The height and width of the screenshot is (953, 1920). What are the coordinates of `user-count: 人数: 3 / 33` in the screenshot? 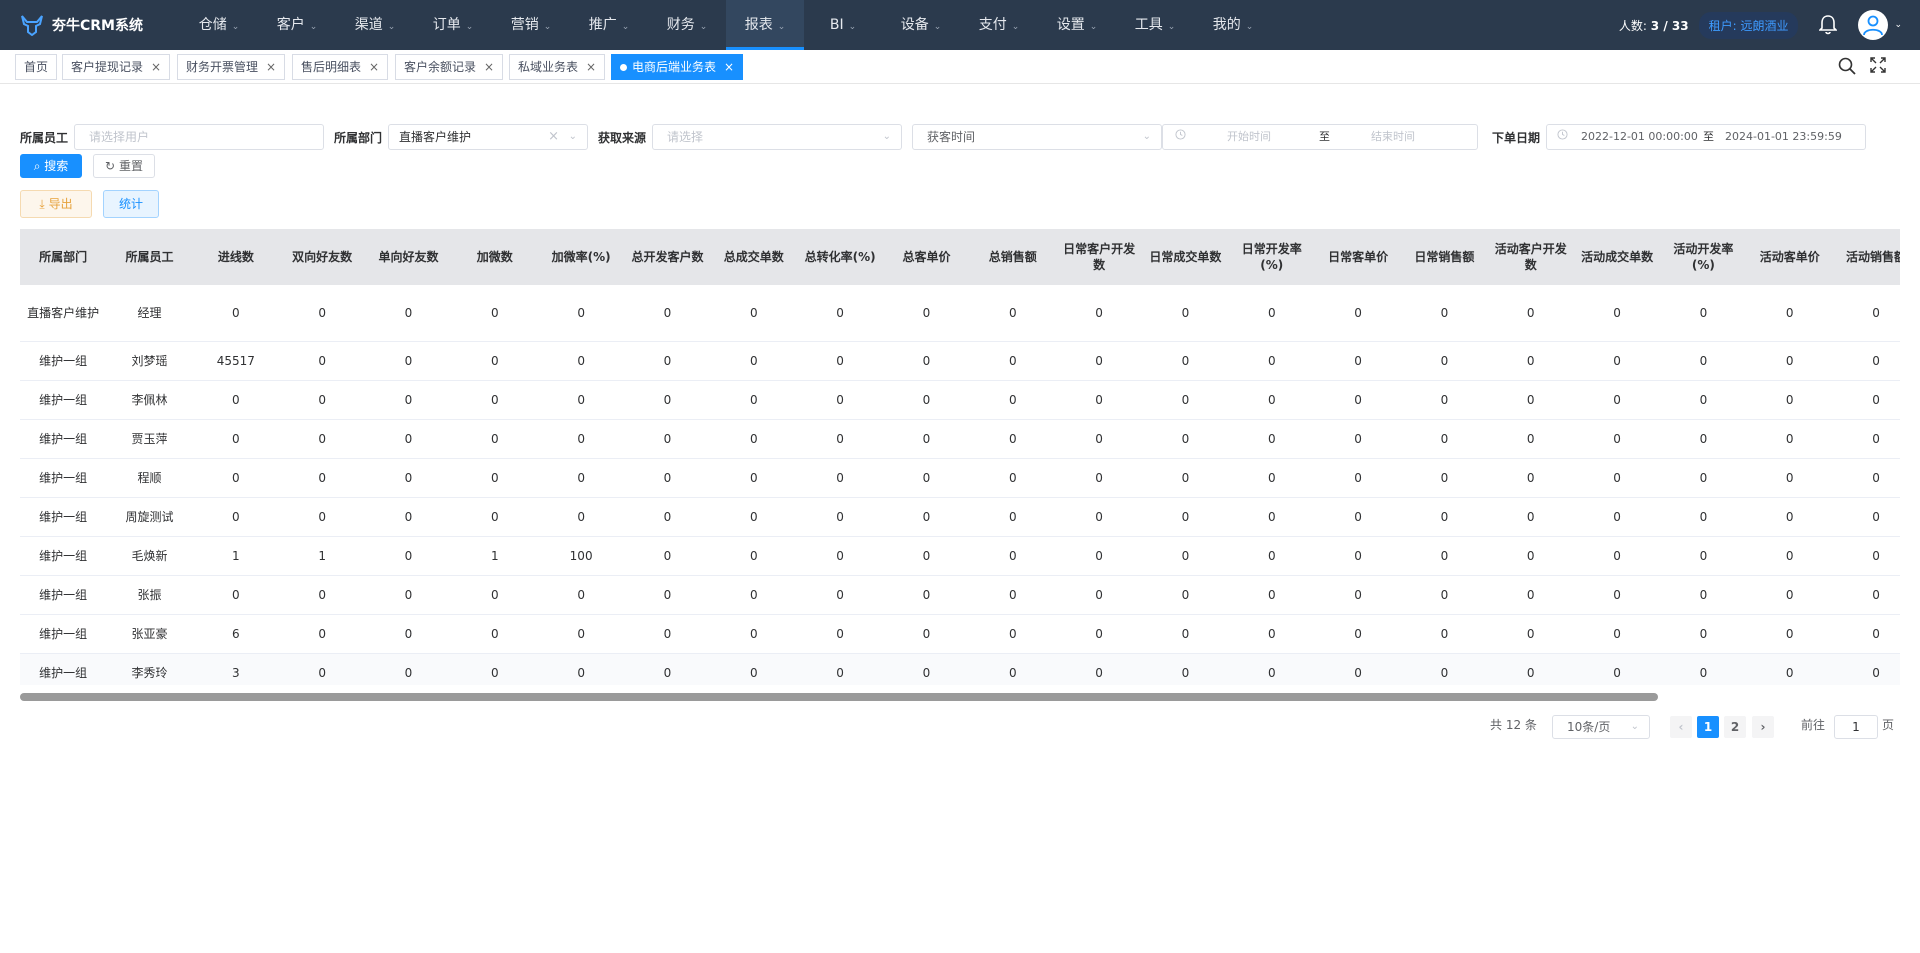 It's located at (1654, 25).